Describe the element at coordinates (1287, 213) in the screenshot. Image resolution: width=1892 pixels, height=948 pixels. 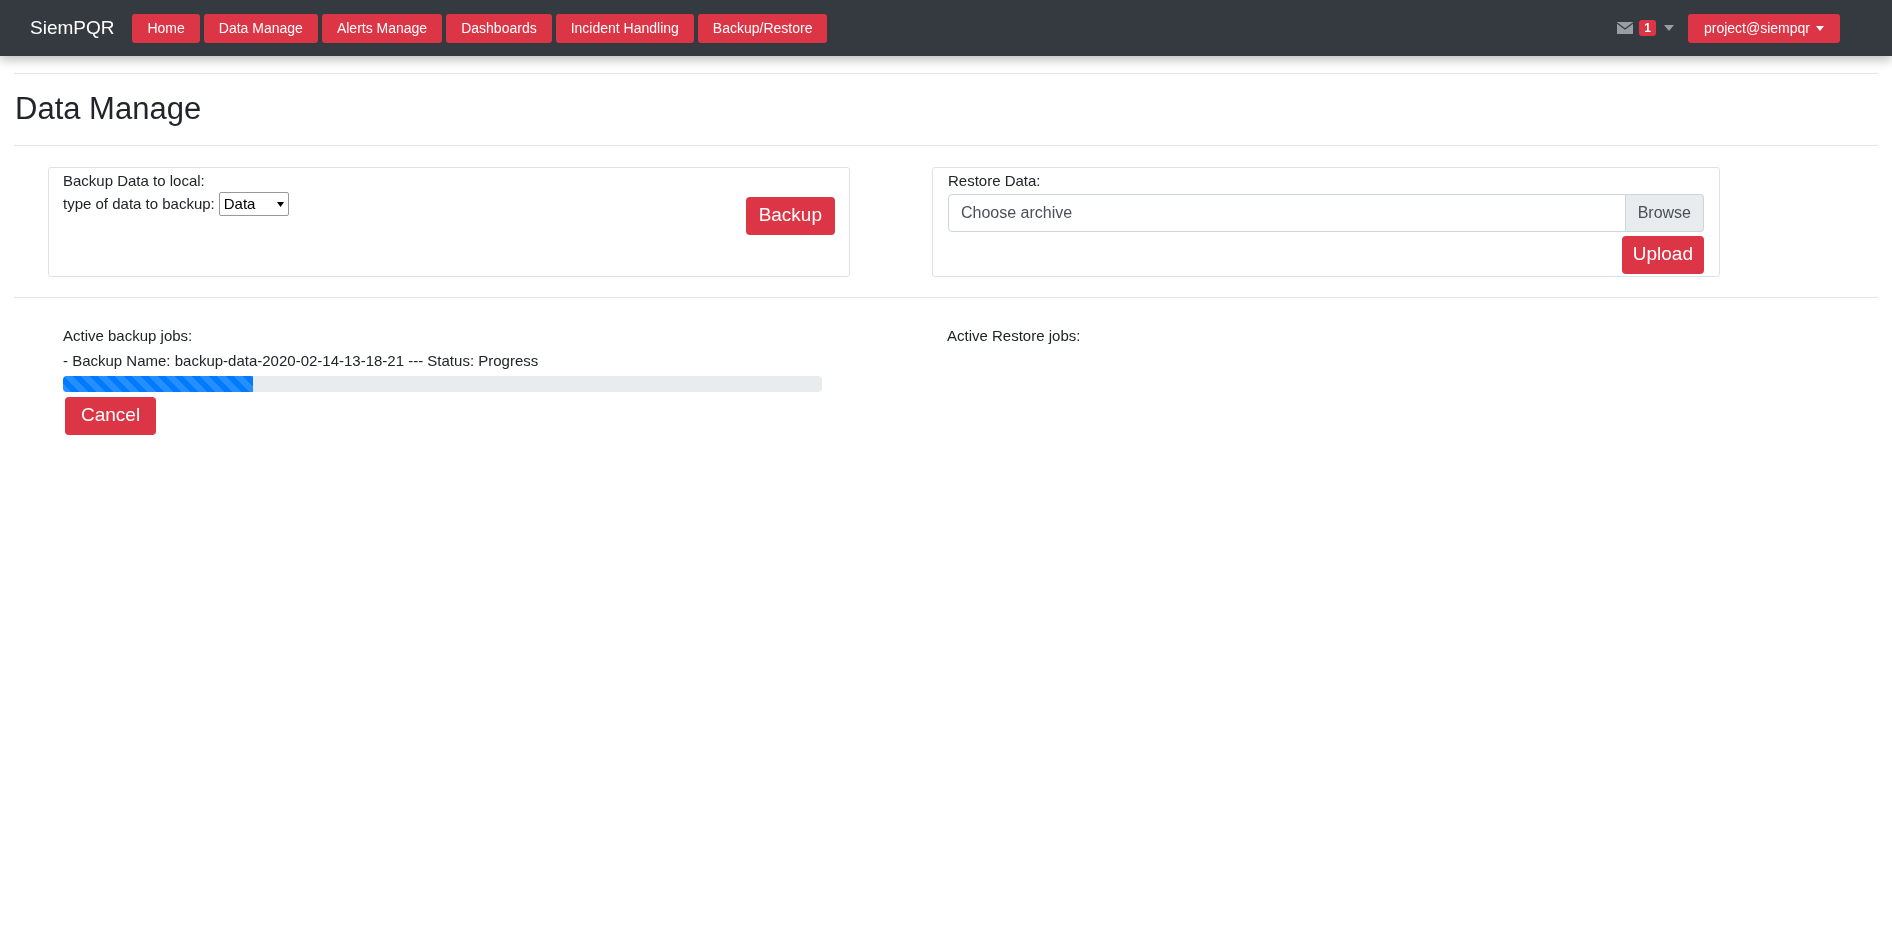
I see `file-input-field: Choose archive` at that location.